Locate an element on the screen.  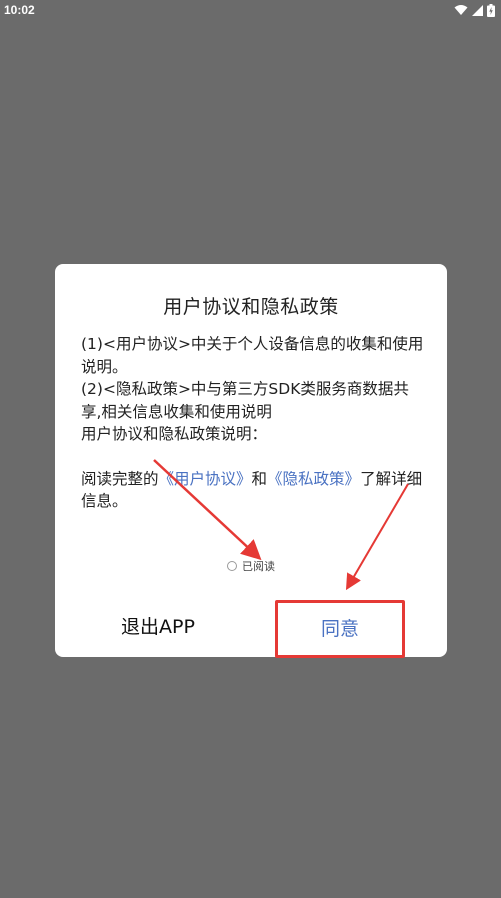
read-radio-button is located at coordinates (232, 566).